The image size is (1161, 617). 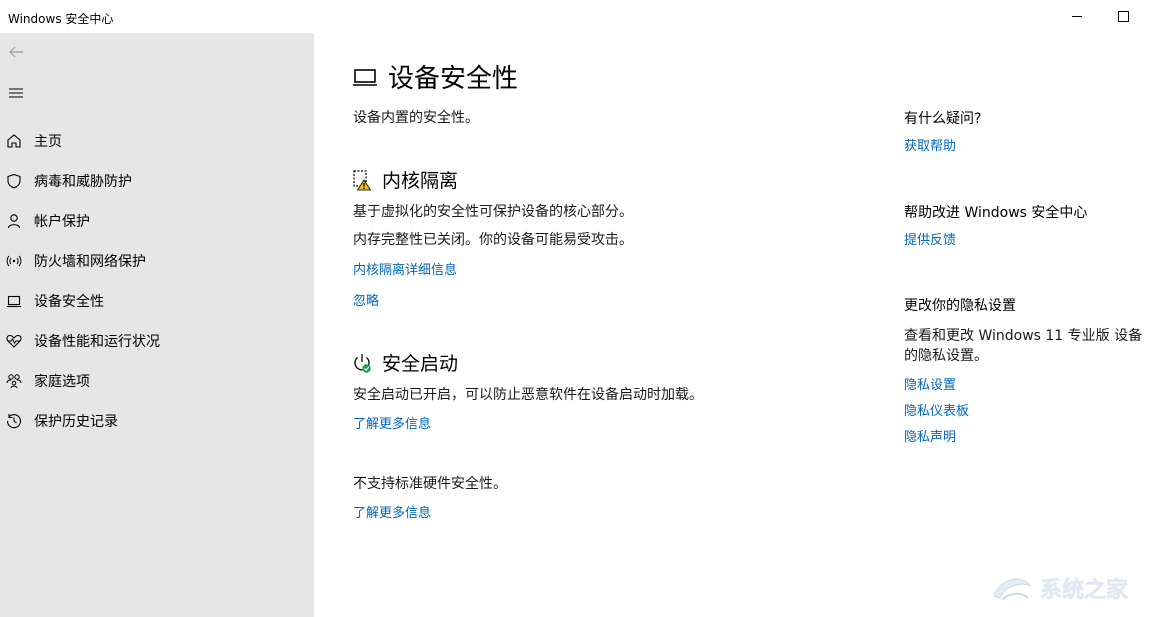 What do you see at coordinates (14, 261) in the screenshot?
I see `wifi-signal-icon` at bounding box center [14, 261].